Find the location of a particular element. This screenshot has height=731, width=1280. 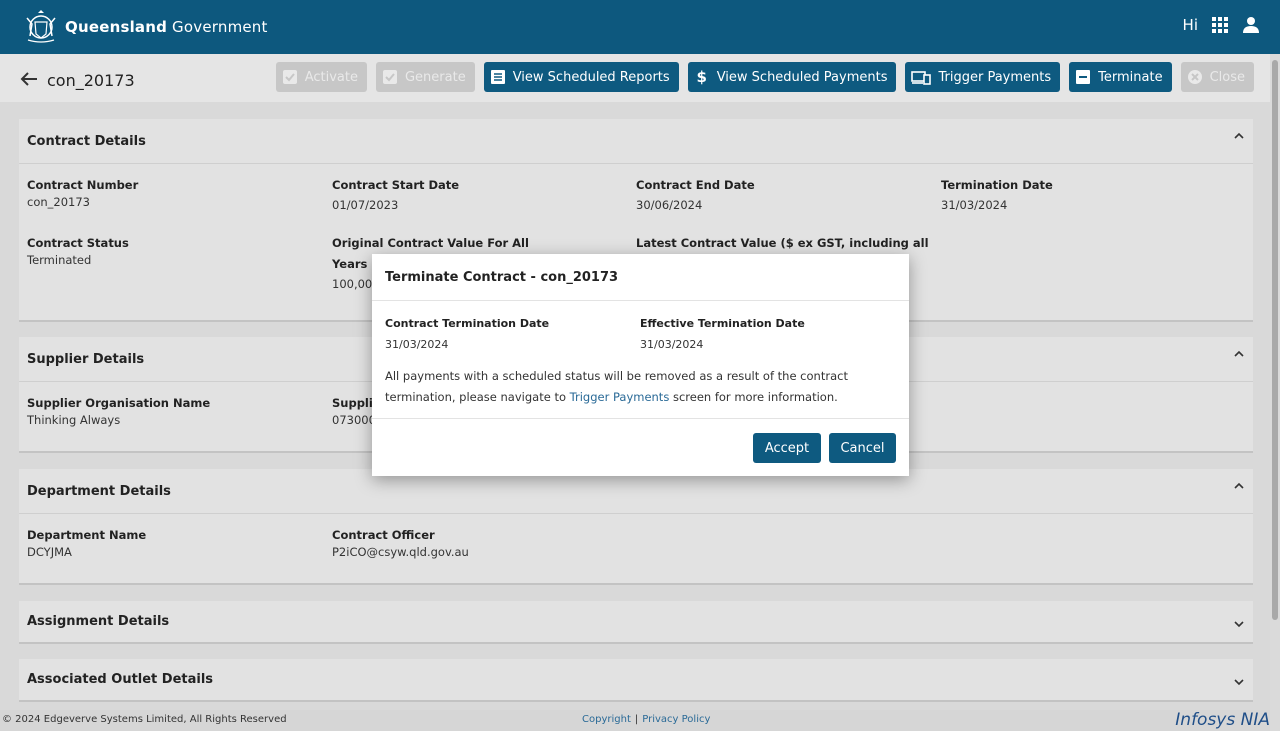

message-text-end: screen for more information. is located at coordinates (753, 396).